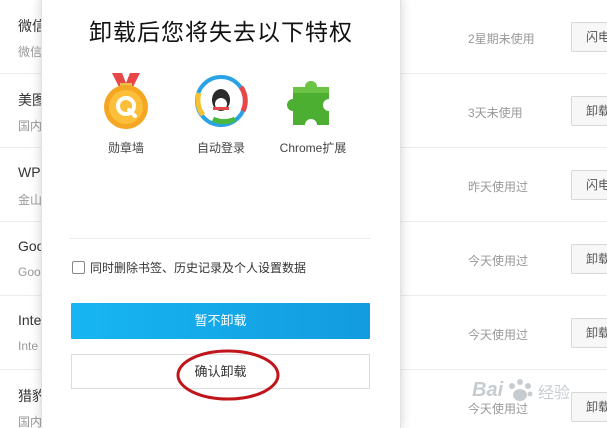 The height and width of the screenshot is (428, 607). I want to click on divider, so click(220, 238).